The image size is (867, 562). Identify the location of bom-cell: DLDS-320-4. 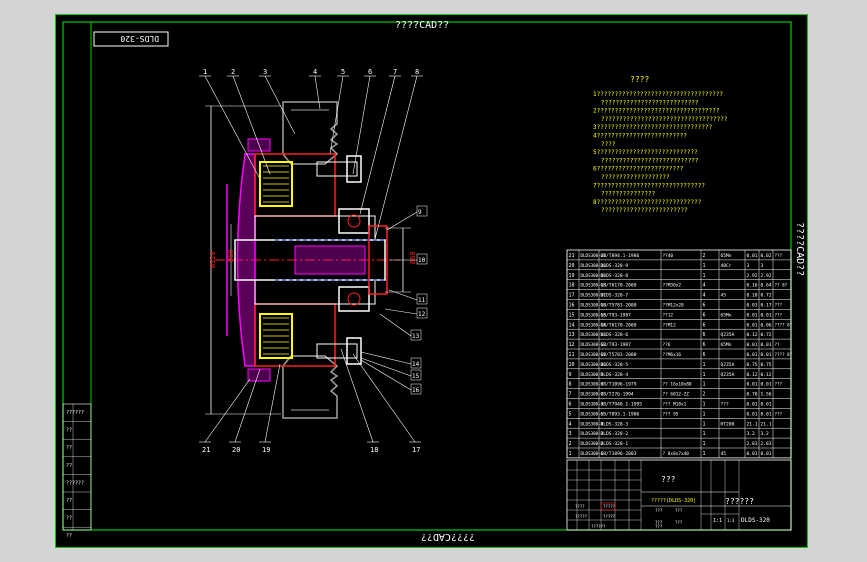
(615, 375).